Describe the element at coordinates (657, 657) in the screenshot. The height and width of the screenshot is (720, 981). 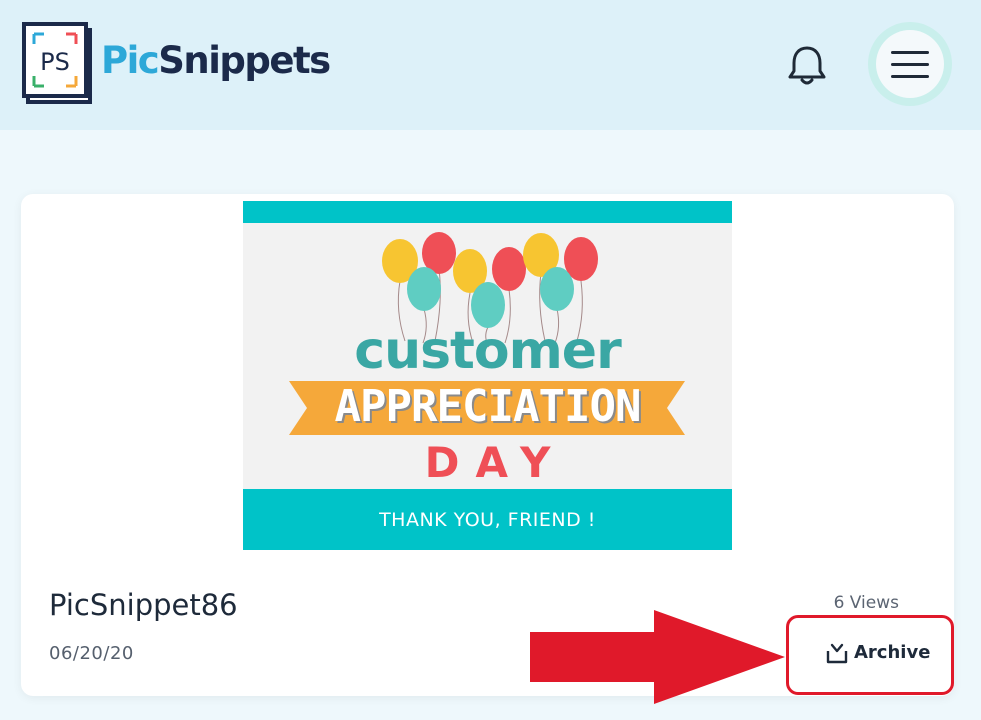
I see `annotation-arrow-icon` at that location.